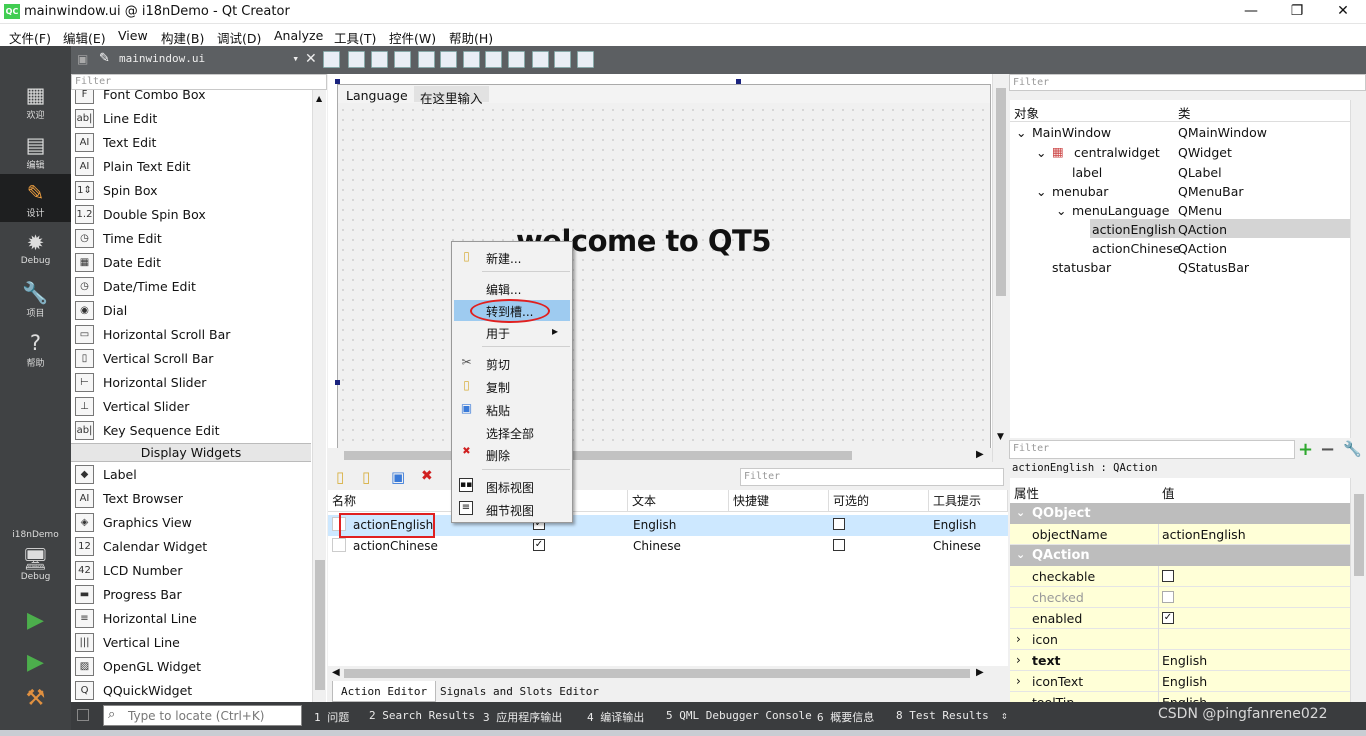 This screenshot has width=1366, height=736. What do you see at coordinates (319, 396) in the screenshot?
I see `widgetbox-scrollbar: ▲` at bounding box center [319, 396].